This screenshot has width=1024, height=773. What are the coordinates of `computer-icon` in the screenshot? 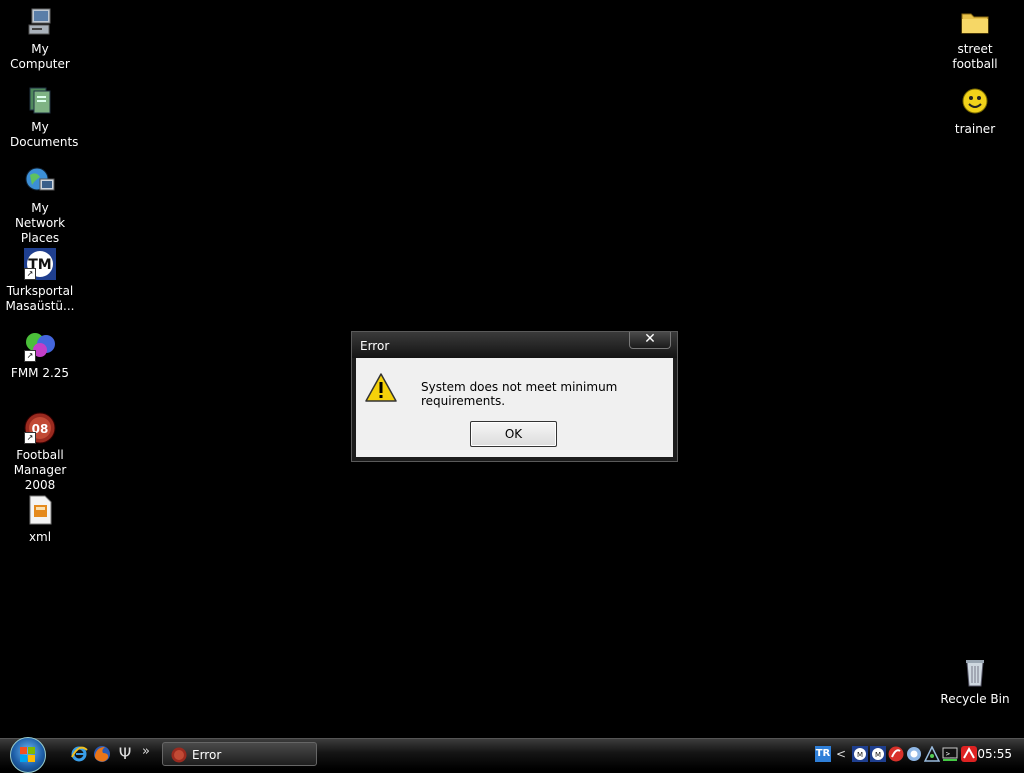 It's located at (40, 22).